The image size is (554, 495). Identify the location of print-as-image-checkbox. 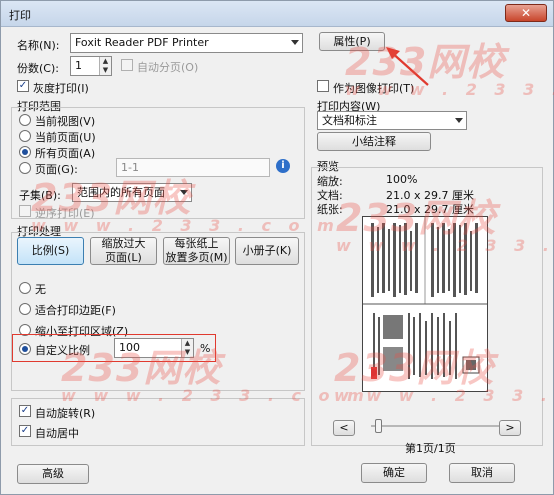
(323, 86).